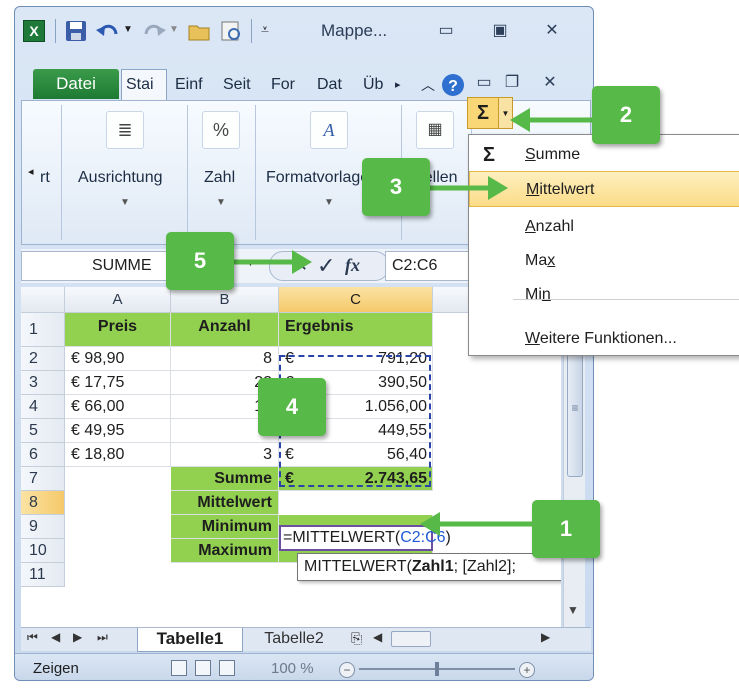 The image size is (739, 691). What do you see at coordinates (292, 407) in the screenshot?
I see `callout-4: 4` at bounding box center [292, 407].